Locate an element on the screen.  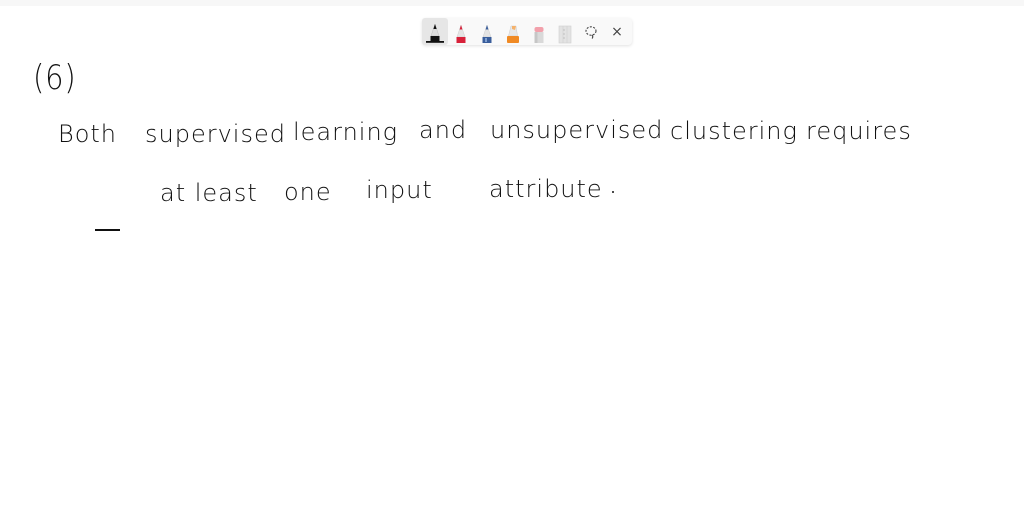
question-number: (6) is located at coordinates (55, 78).